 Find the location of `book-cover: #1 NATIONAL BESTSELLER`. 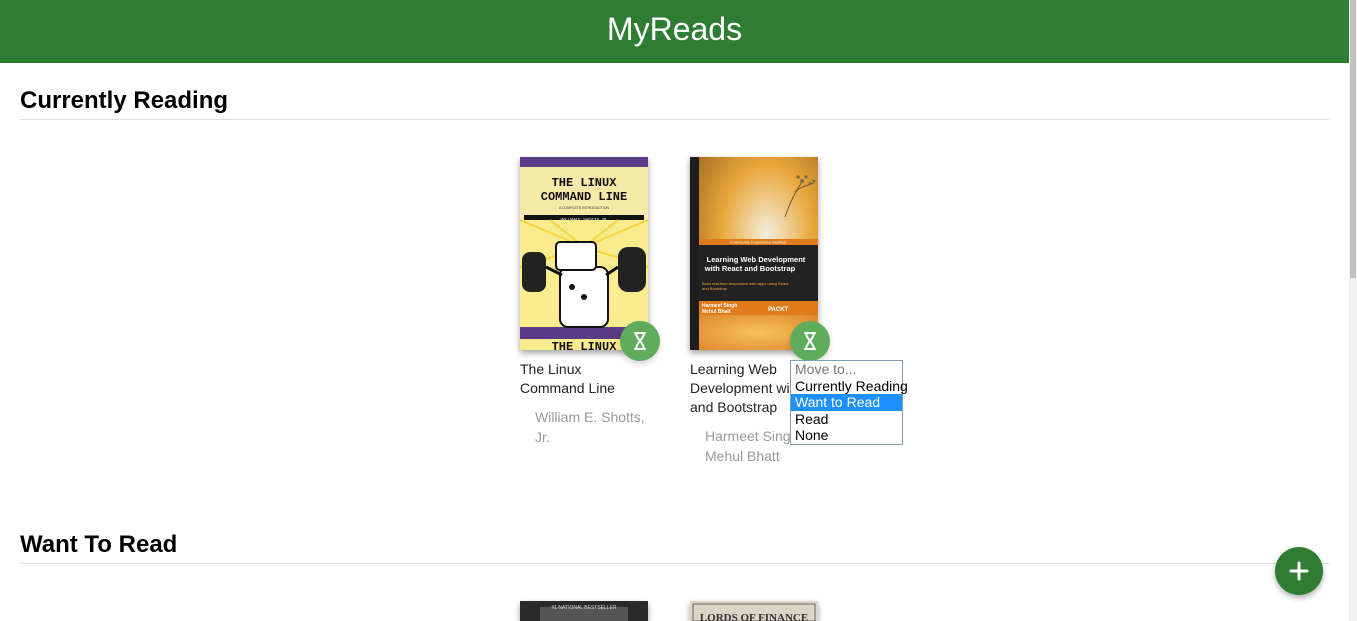

book-cover: #1 NATIONAL BESTSELLER is located at coordinates (584, 611).